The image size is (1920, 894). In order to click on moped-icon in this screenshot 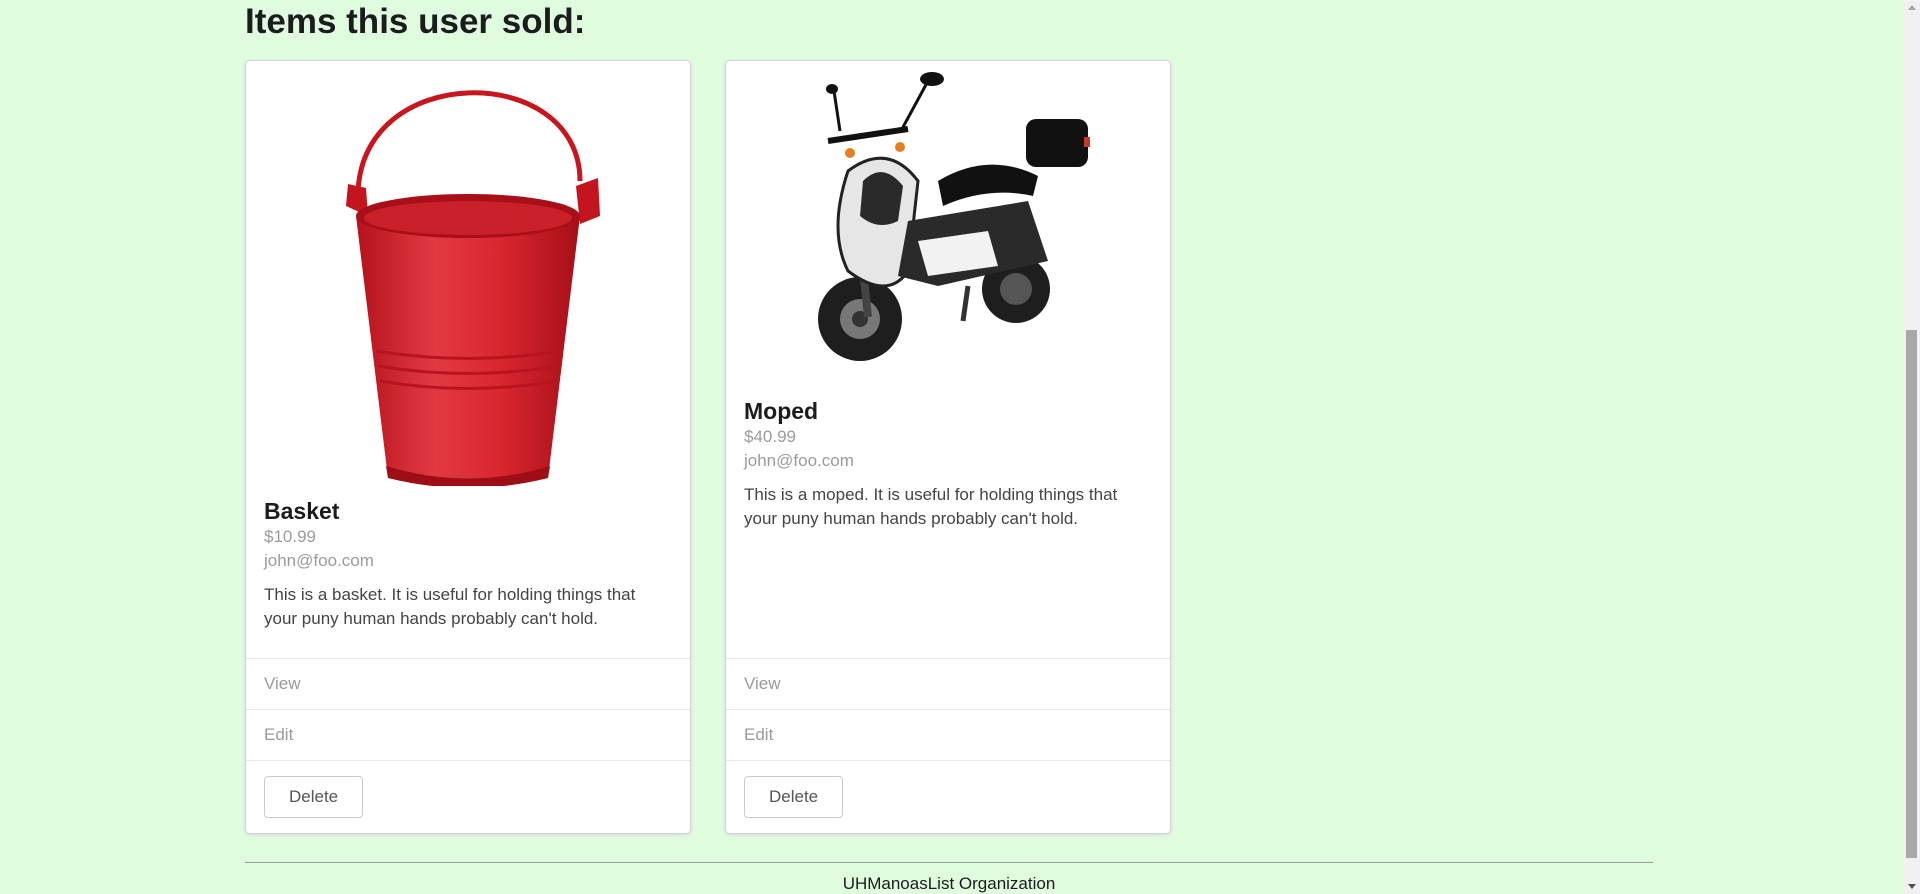, I will do `click(954, 216)`.